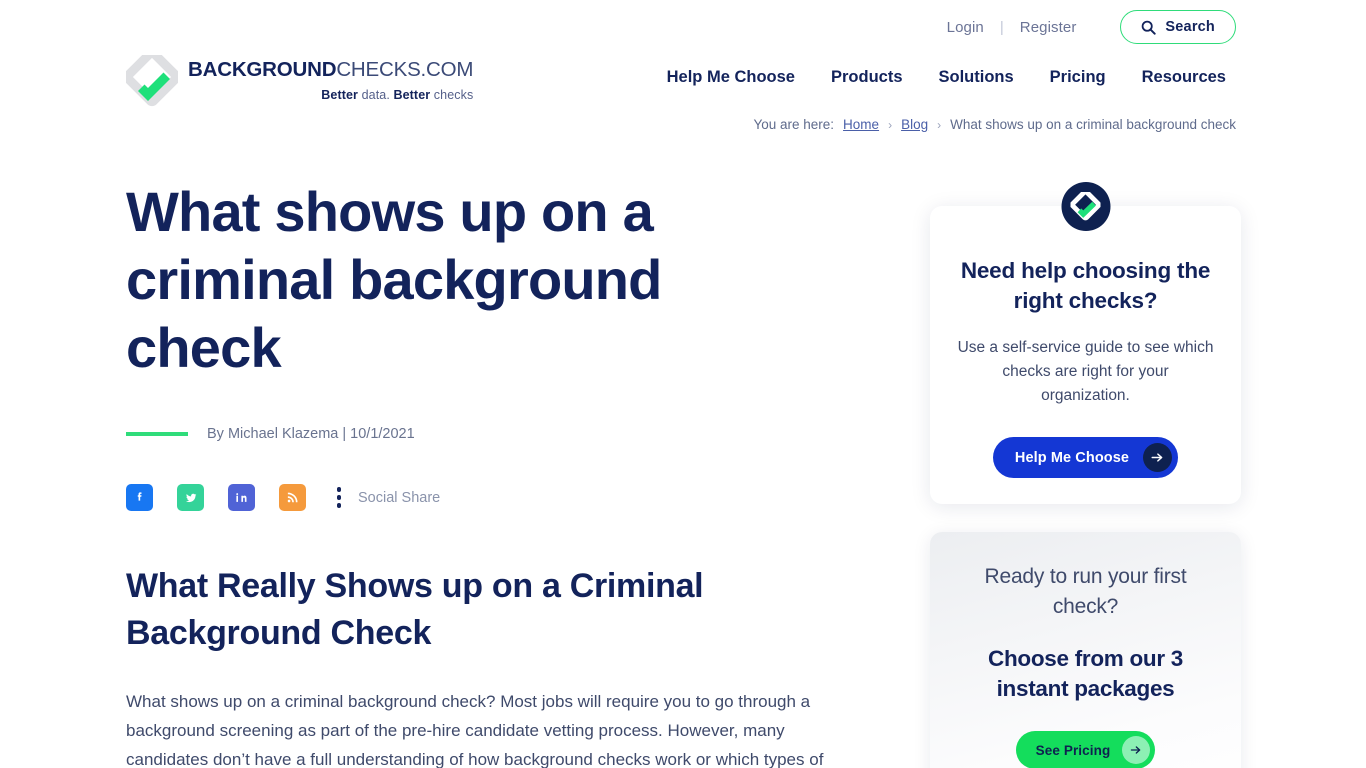  I want to click on nav-item-resources: Resources, so click(1184, 77).